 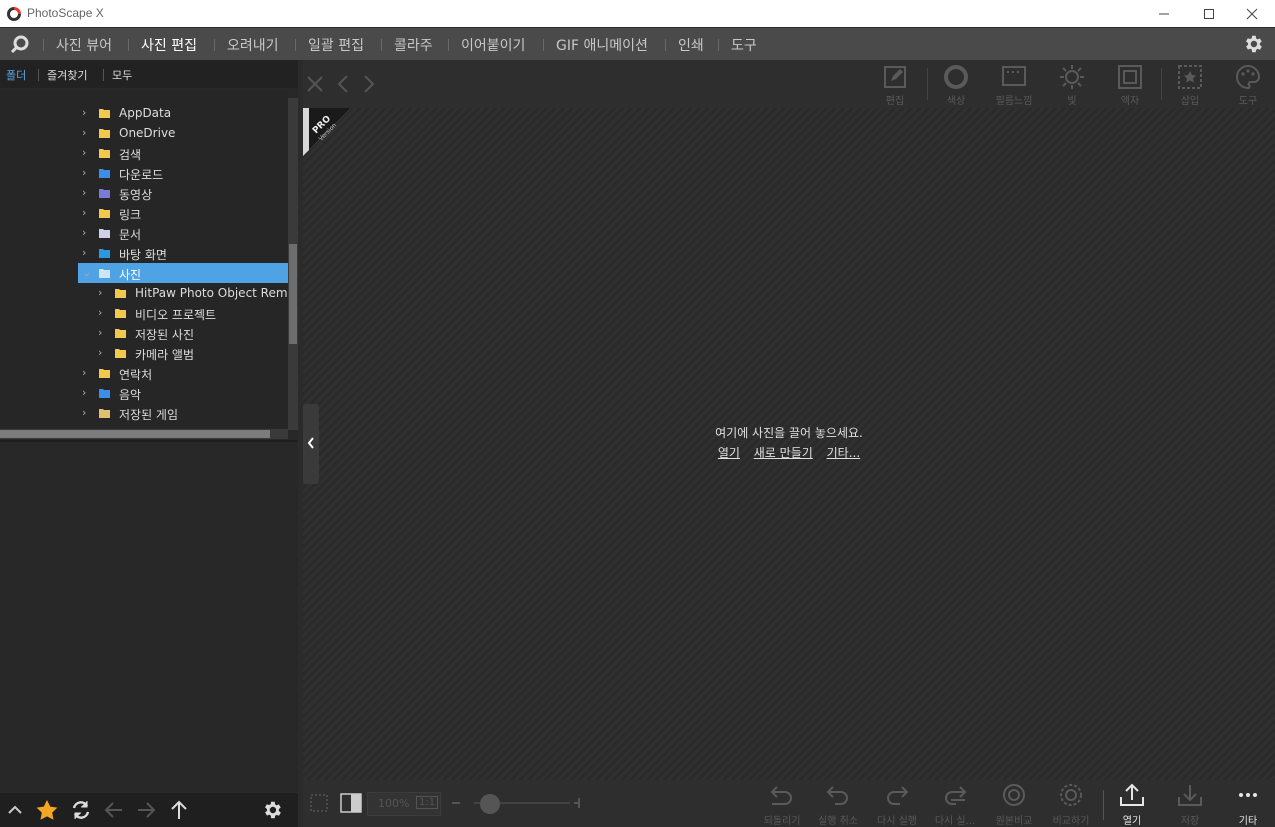 I want to click on chevron-down-icon: ⌄, so click(x=87, y=272).